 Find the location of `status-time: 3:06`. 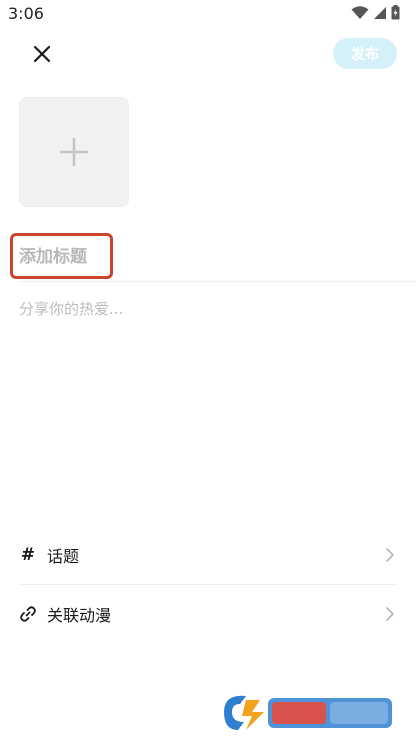

status-time: 3:06 is located at coordinates (26, 13).